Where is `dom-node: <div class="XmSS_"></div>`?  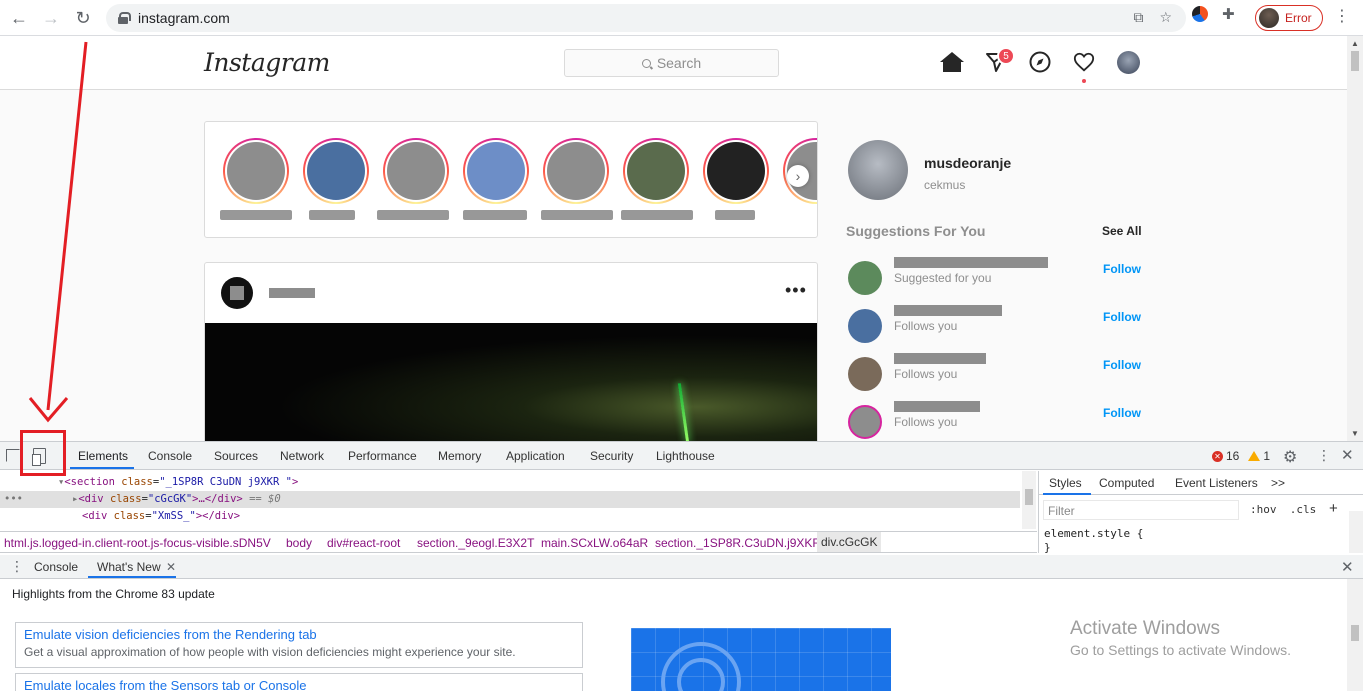 dom-node: <div class="XmSS_"></div> is located at coordinates (161, 516).